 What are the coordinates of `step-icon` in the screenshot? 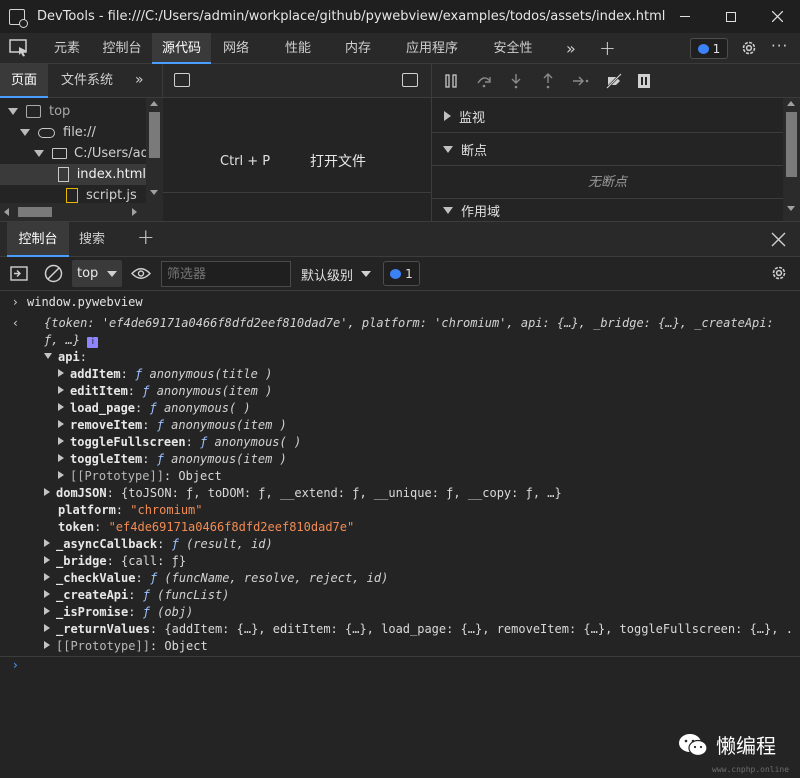 It's located at (581, 81).